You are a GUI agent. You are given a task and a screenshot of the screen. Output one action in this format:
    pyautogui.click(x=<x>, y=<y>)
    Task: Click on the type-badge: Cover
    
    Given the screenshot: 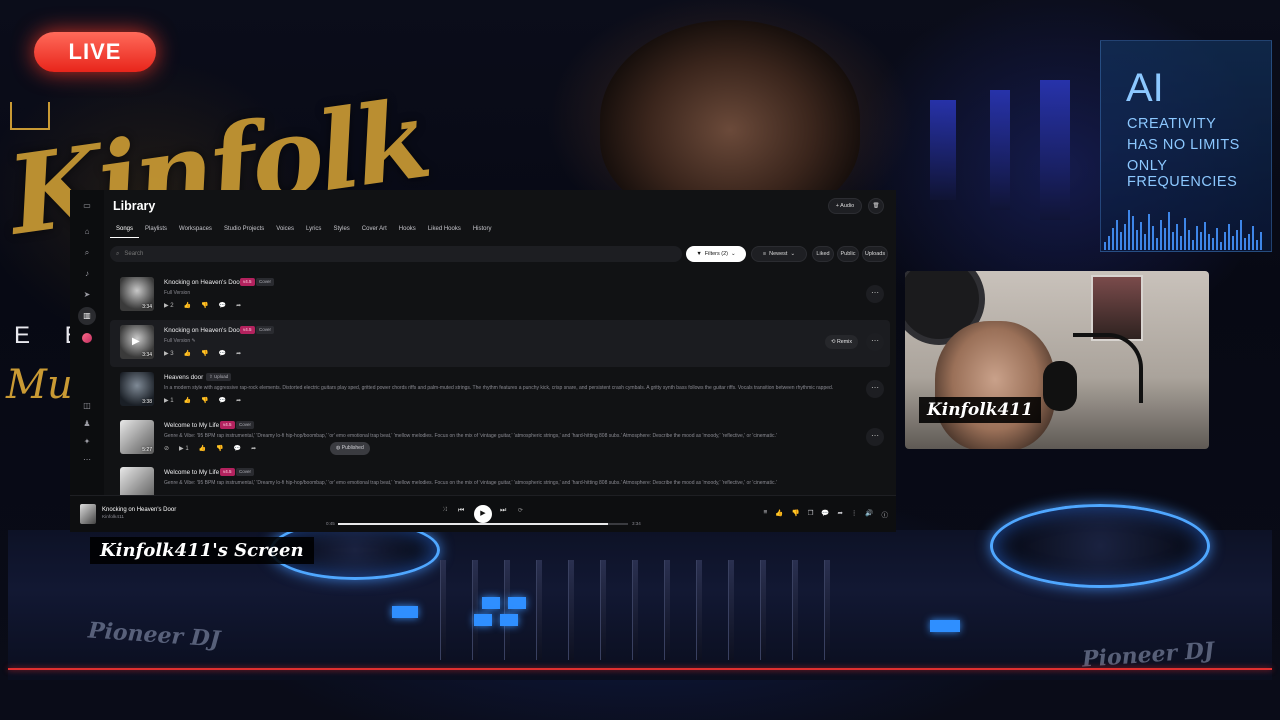 What is the action you would take?
    pyautogui.click(x=265, y=282)
    